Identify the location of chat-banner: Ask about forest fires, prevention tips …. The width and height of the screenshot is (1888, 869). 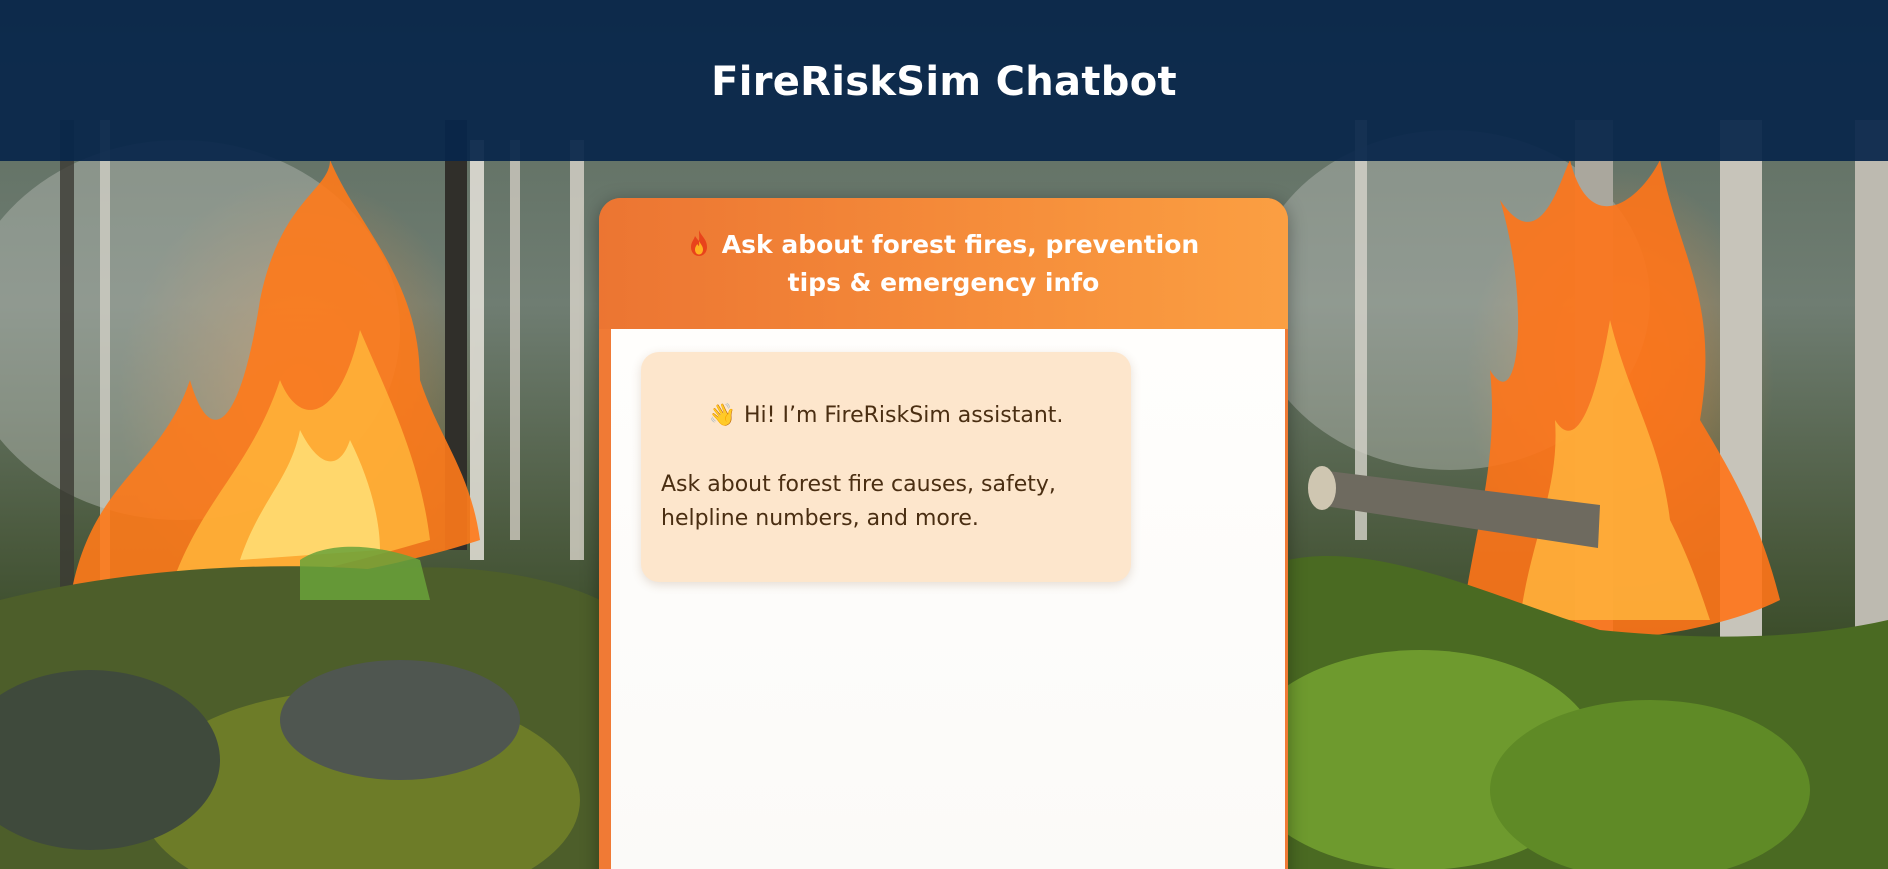
(943, 263).